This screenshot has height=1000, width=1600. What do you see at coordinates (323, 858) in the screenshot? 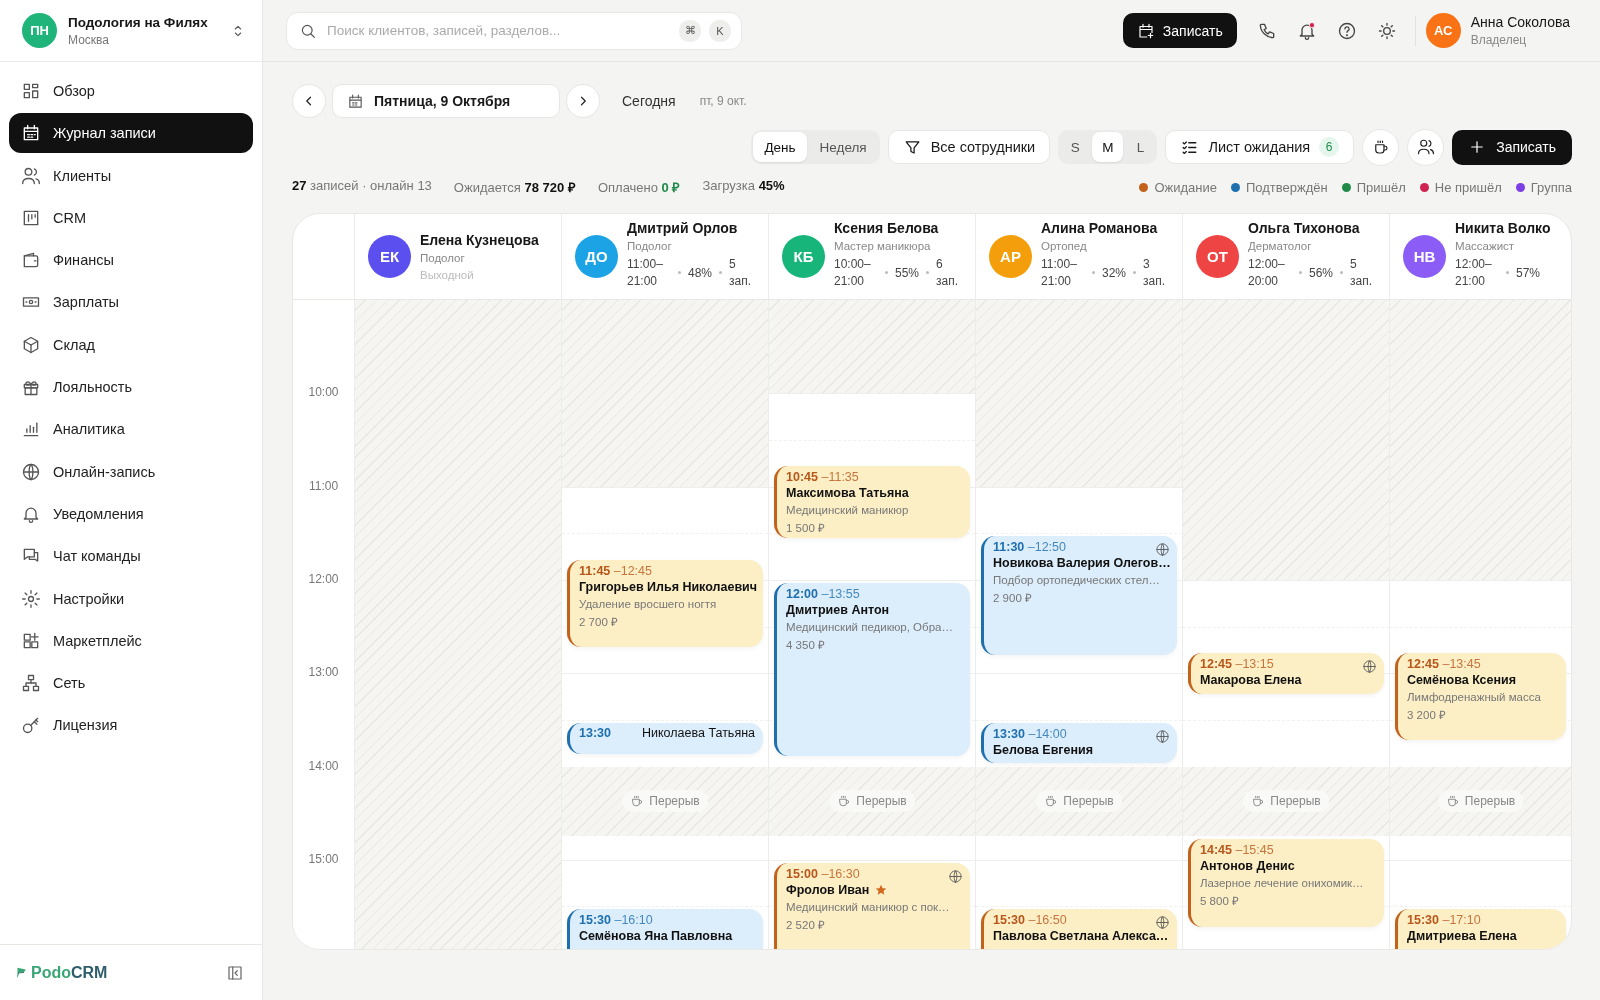
I see `time-label: 15:00` at bounding box center [323, 858].